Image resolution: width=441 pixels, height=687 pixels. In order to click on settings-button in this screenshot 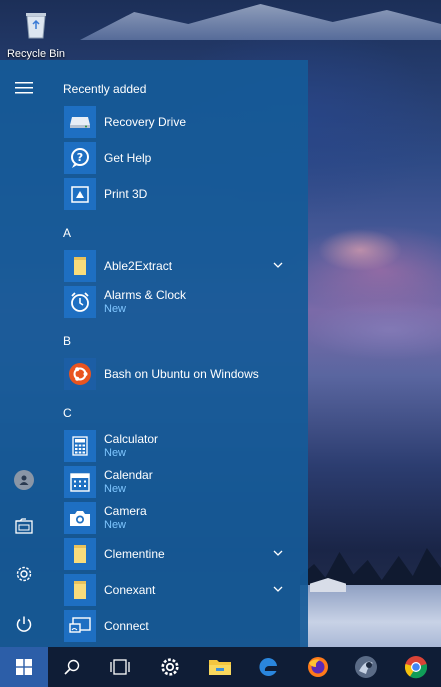, I will do `click(24, 574)`.